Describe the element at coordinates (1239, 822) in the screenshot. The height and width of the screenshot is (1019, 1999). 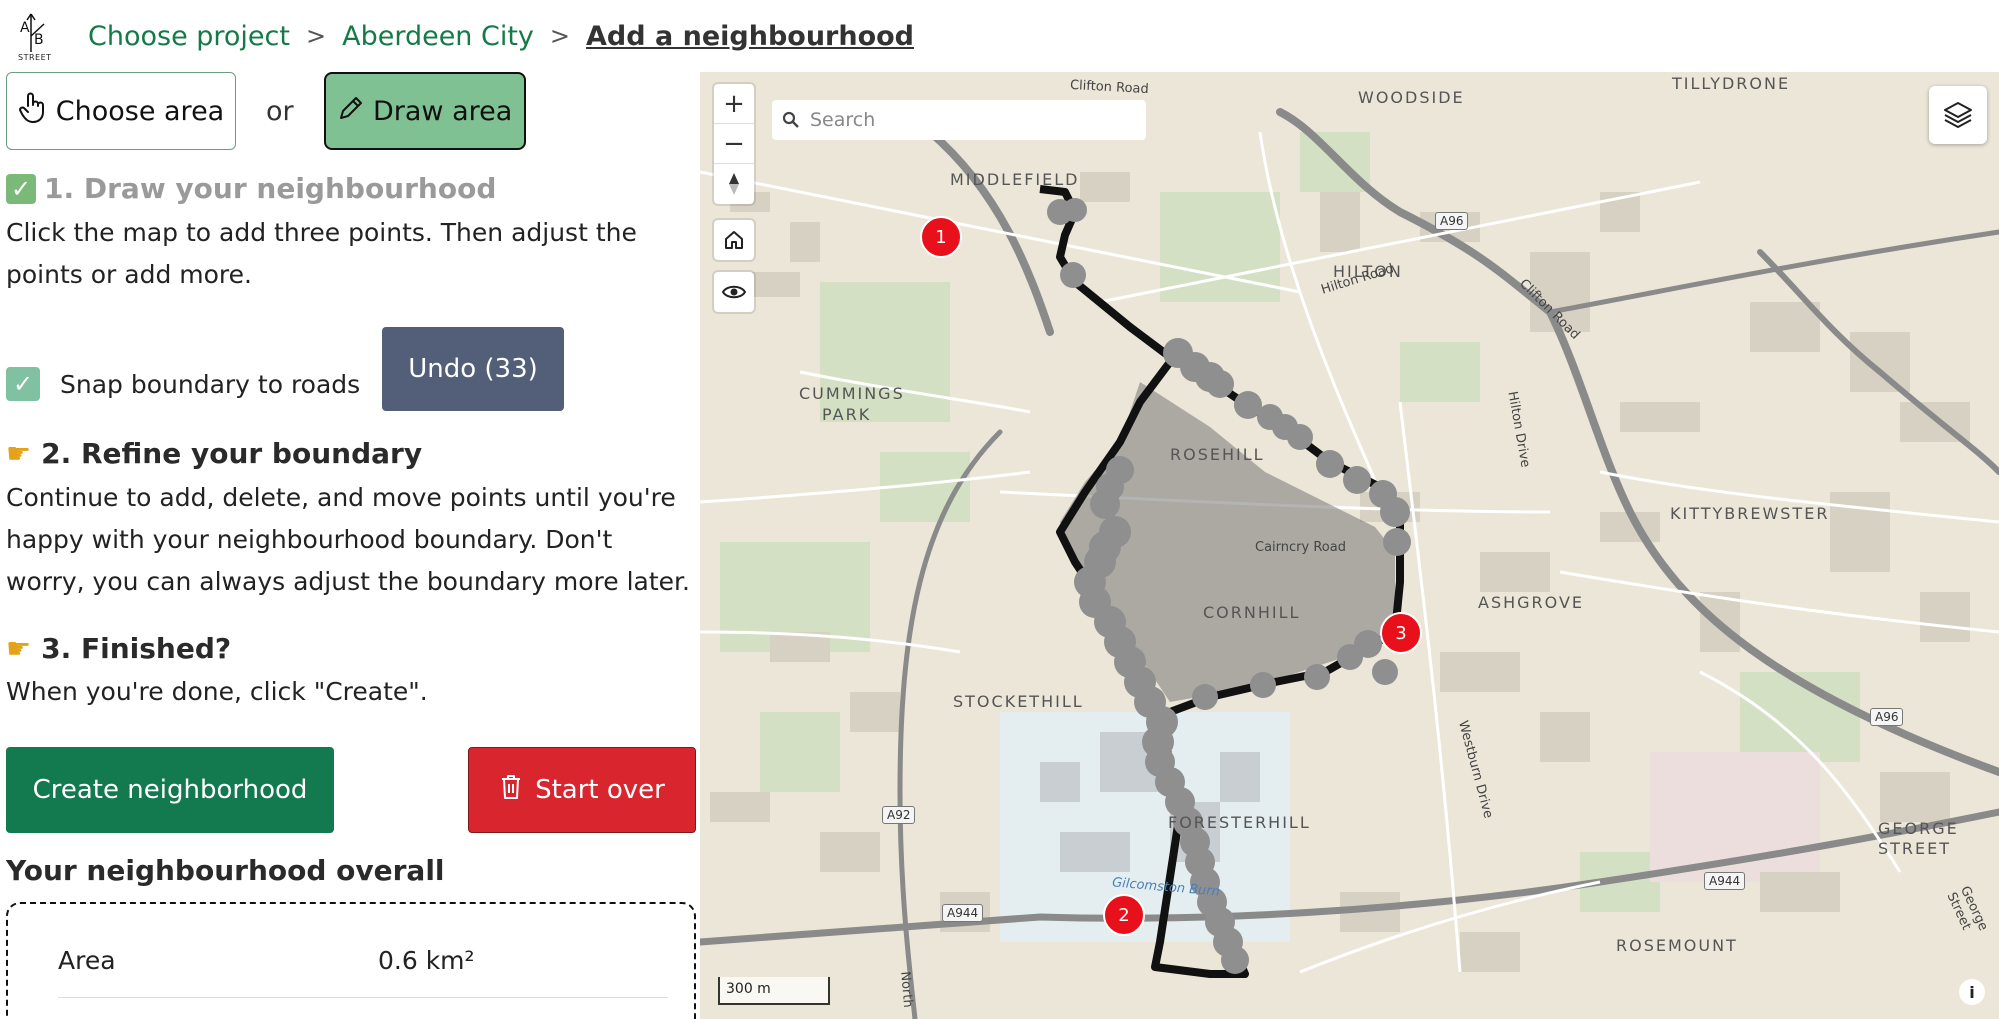
I see `place-label: FORESTERHILL` at that location.